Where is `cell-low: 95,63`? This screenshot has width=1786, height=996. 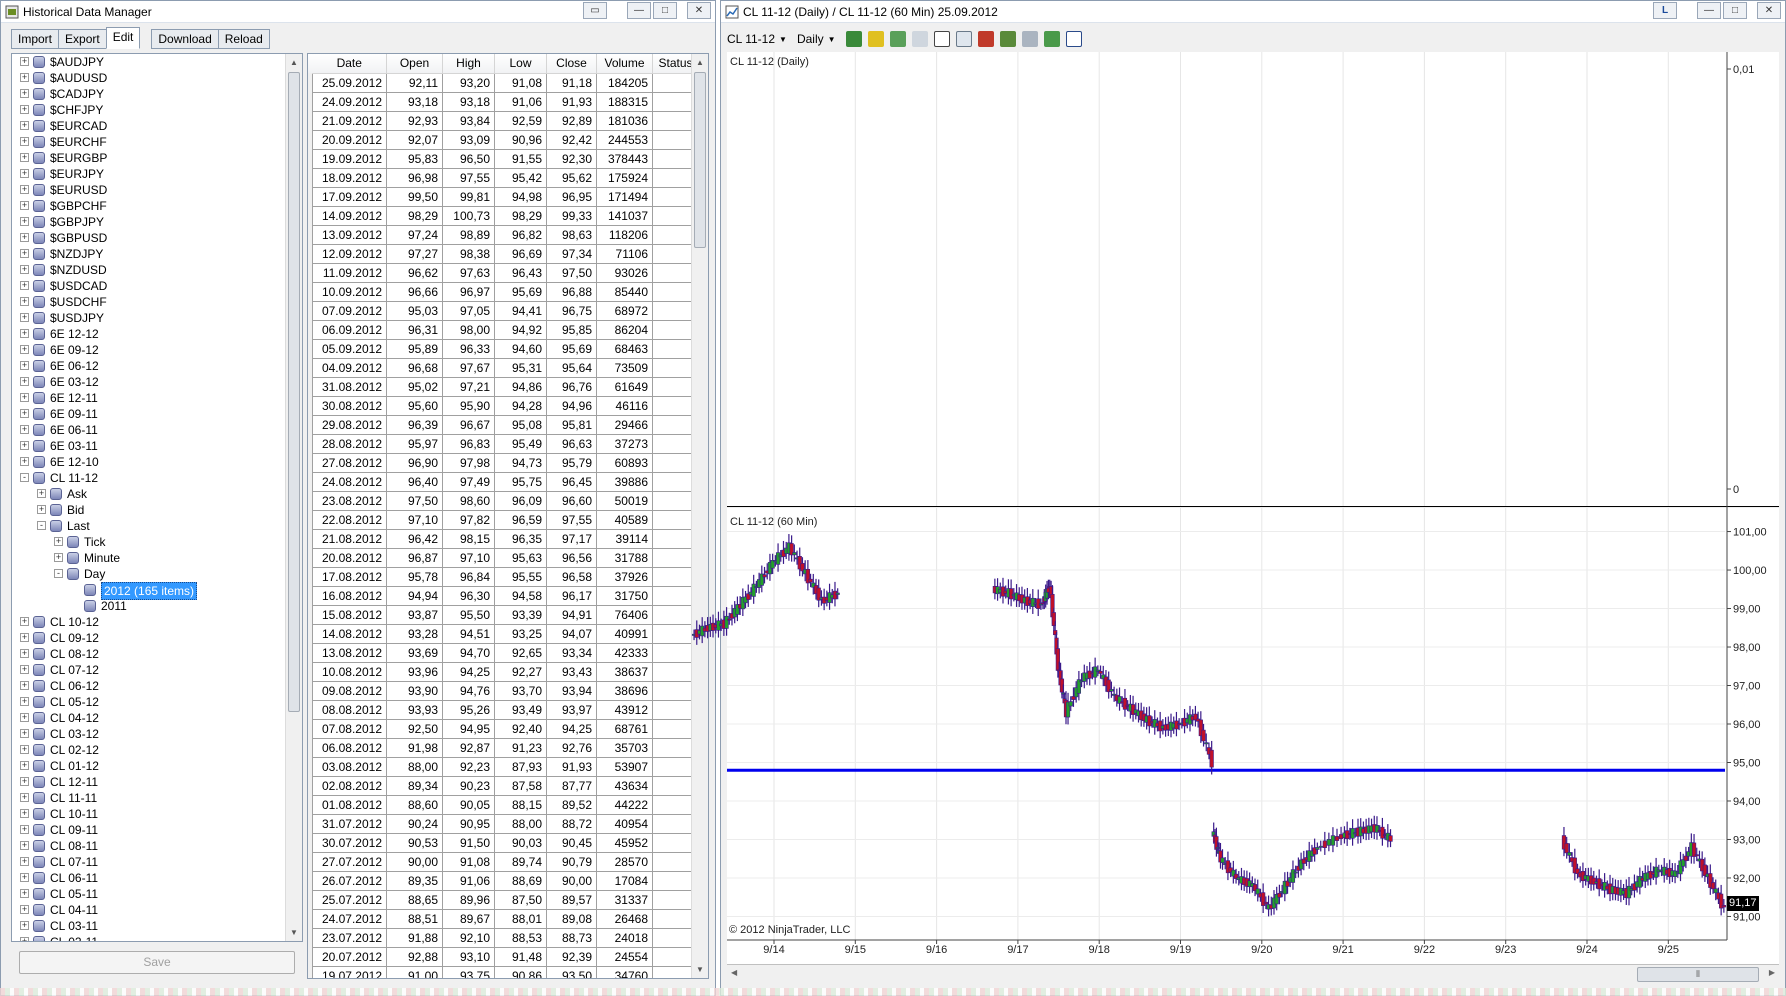 cell-low: 95,63 is located at coordinates (520, 557).